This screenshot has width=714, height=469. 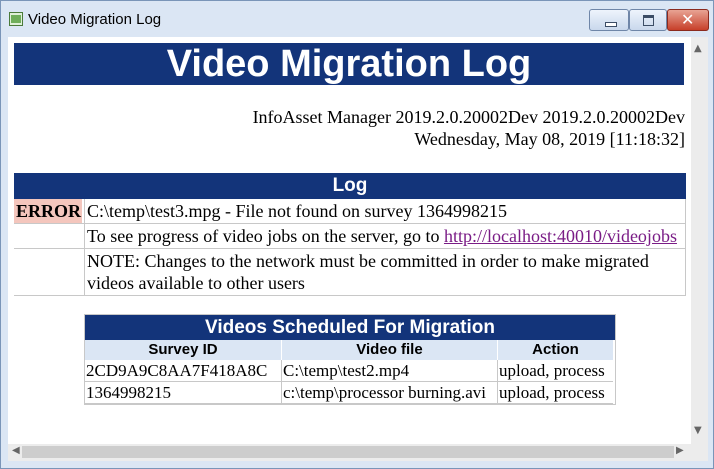 I want to click on app-icon, so click(x=16, y=19).